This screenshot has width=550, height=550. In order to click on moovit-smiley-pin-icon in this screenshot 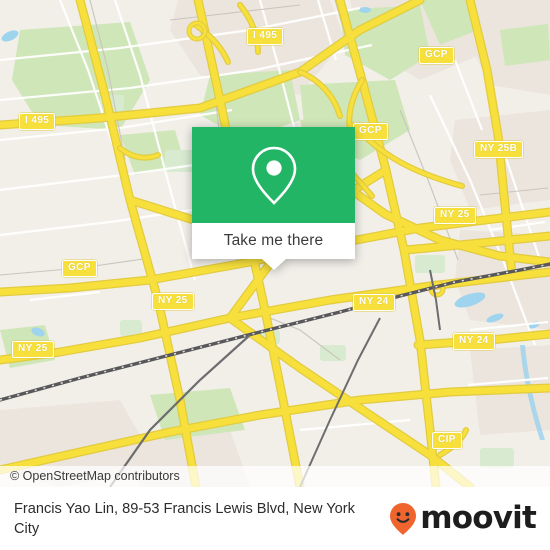, I will do `click(403, 518)`.